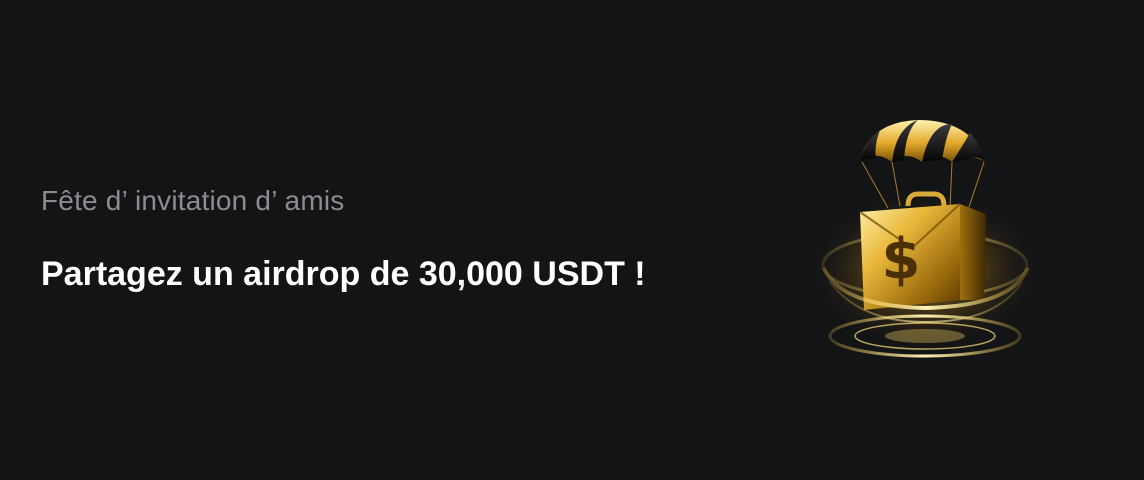 The image size is (1144, 480). I want to click on parachute-briefcase-dollar-icon: $, so click(925, 239).